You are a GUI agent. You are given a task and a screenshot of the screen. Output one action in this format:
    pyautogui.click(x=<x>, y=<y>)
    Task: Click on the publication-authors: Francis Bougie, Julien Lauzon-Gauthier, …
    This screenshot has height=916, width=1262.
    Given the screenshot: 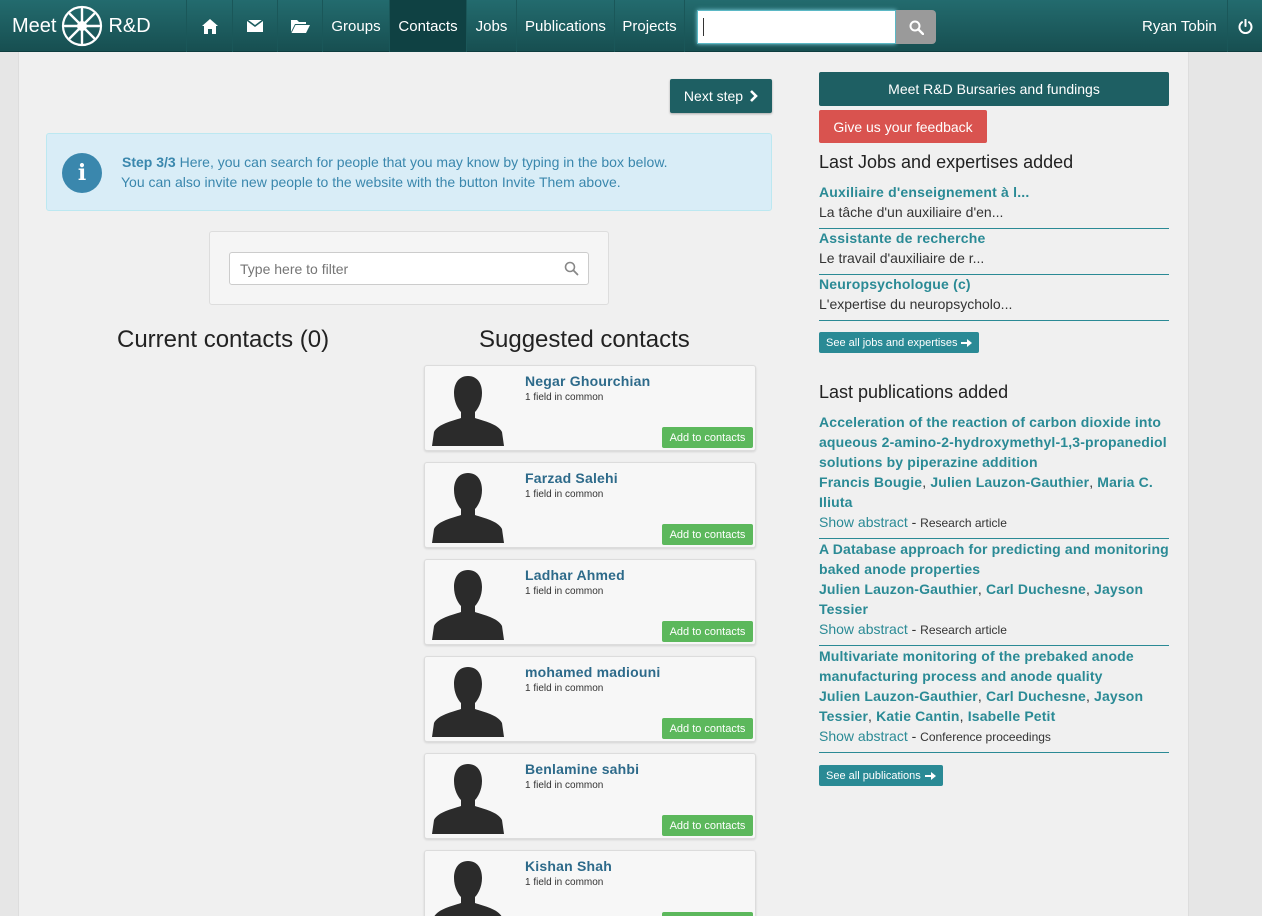 What is the action you would take?
    pyautogui.click(x=994, y=492)
    